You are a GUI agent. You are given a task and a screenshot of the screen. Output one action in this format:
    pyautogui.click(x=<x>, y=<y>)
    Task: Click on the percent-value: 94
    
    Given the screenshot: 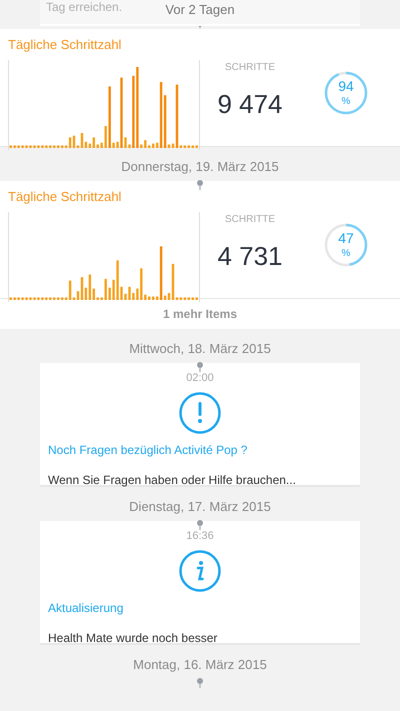 What is the action you would take?
    pyautogui.click(x=346, y=86)
    